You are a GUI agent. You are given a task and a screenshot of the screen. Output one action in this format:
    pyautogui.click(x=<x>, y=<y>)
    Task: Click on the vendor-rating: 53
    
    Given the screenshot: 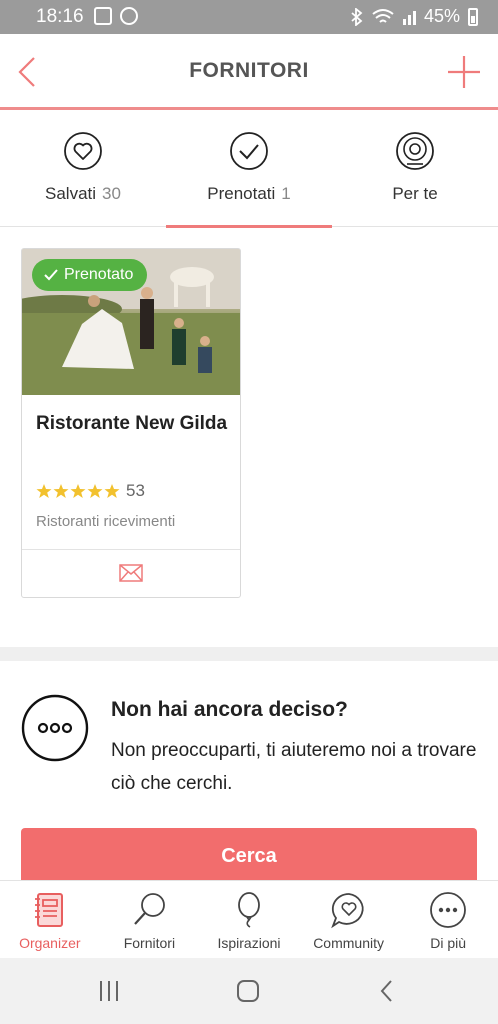 What is the action you would take?
    pyautogui.click(x=90, y=491)
    